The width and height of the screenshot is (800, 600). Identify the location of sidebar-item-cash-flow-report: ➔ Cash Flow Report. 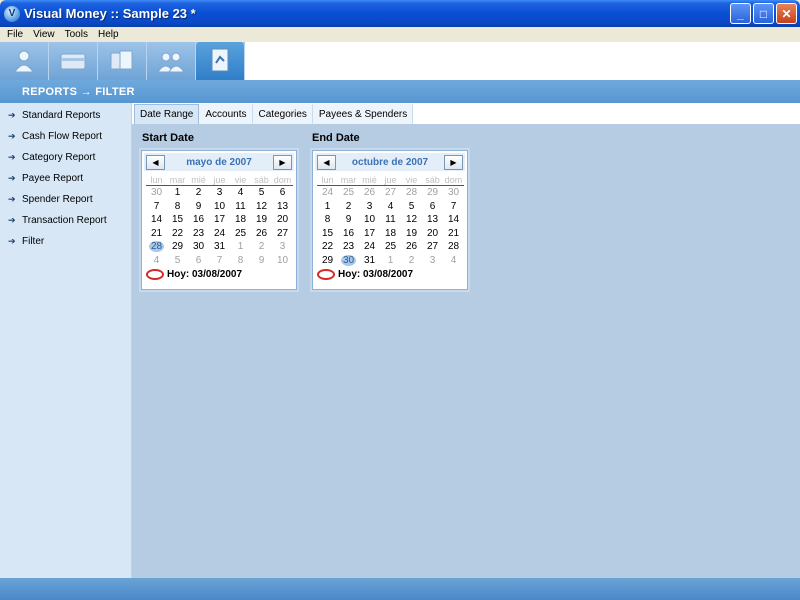
(65, 136).